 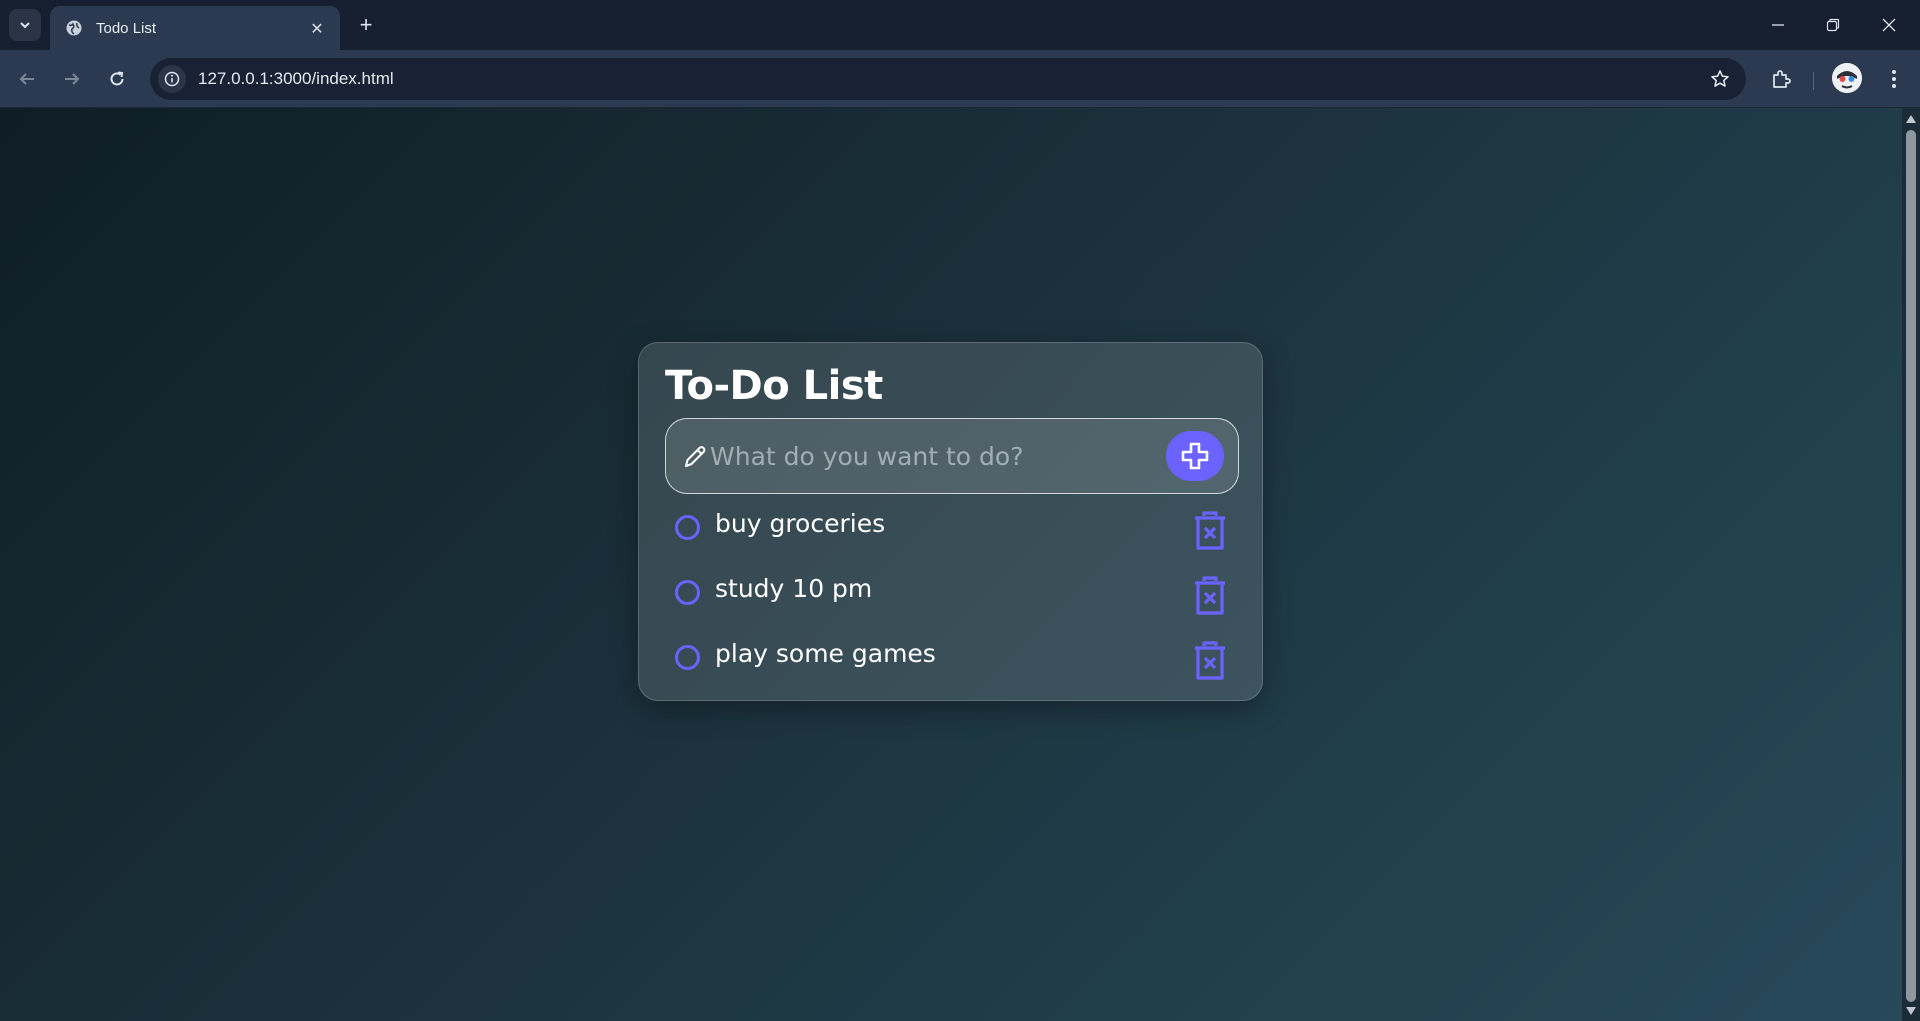 I want to click on new-tab-button: +, so click(x=366, y=25).